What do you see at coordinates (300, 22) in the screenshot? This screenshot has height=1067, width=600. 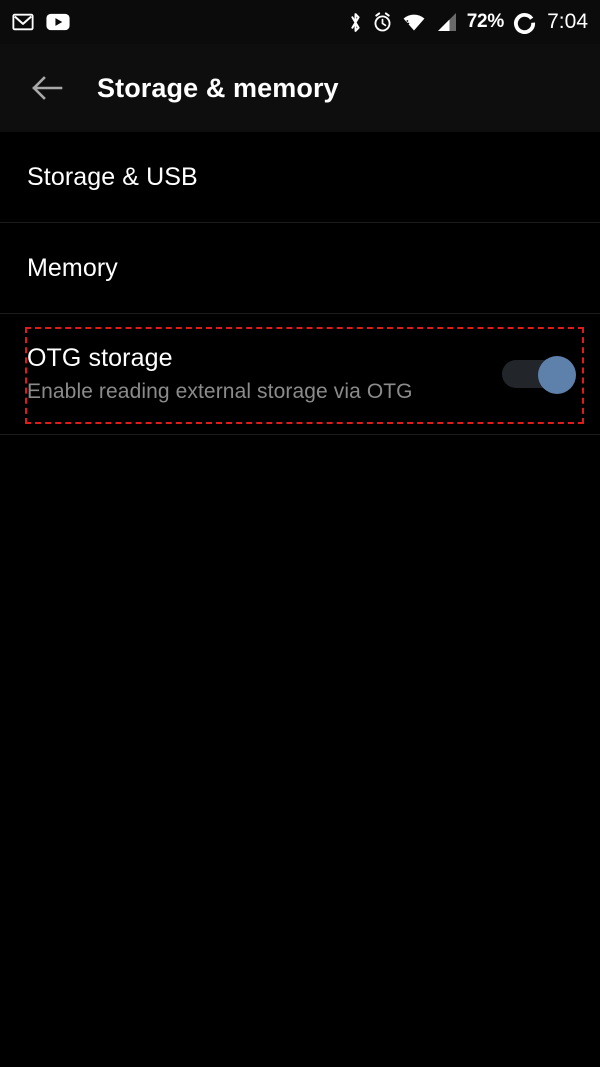 I see `status-bar: 72% 7:04` at bounding box center [300, 22].